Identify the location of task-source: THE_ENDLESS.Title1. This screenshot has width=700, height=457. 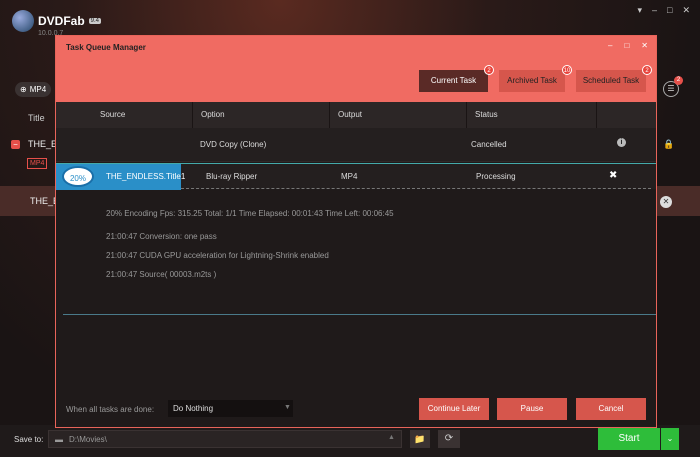
(146, 176).